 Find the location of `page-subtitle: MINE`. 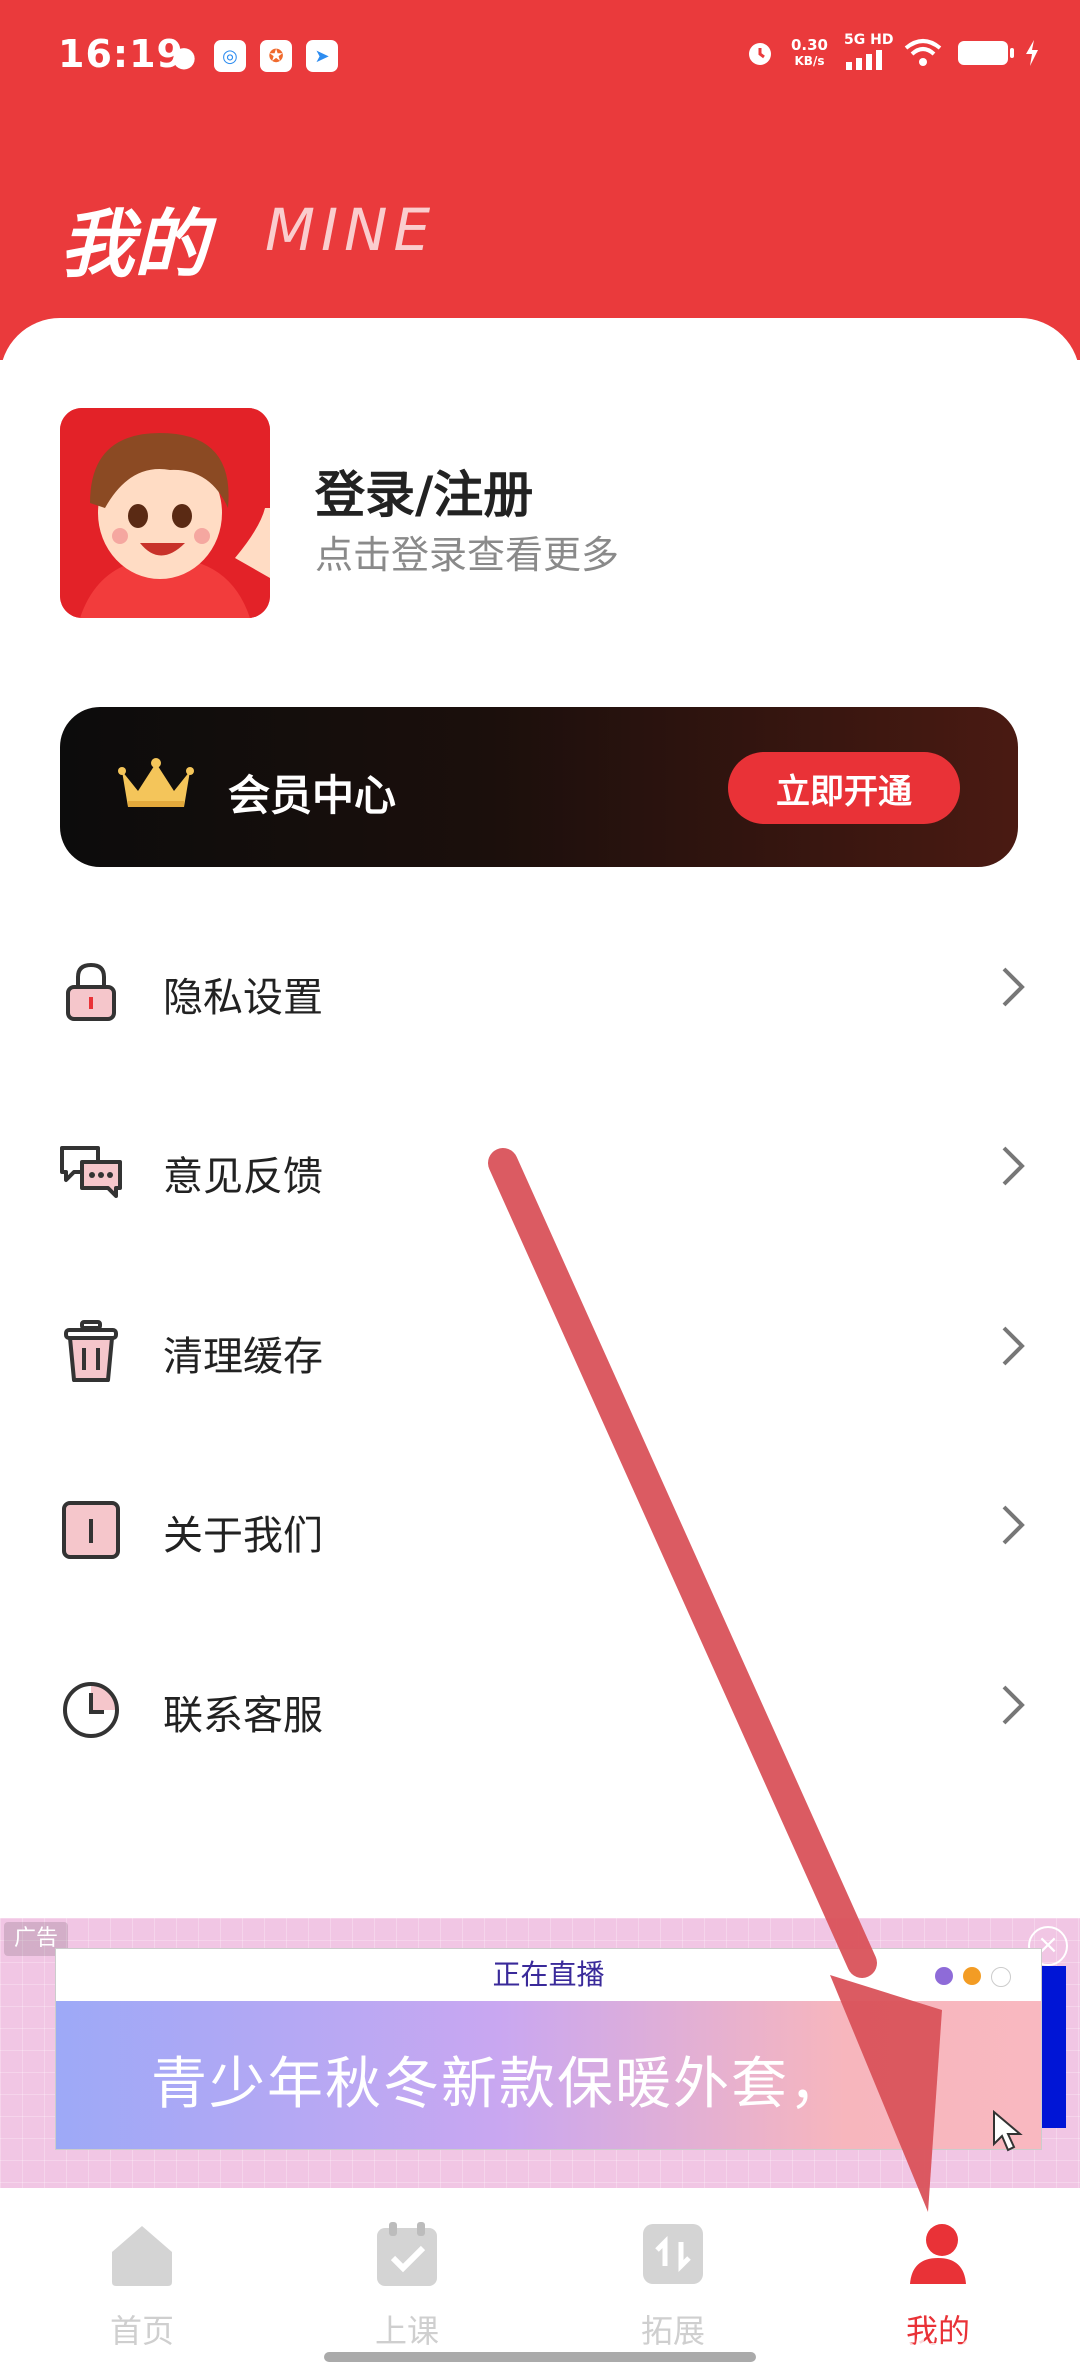

page-subtitle: MINE is located at coordinates (351, 230).